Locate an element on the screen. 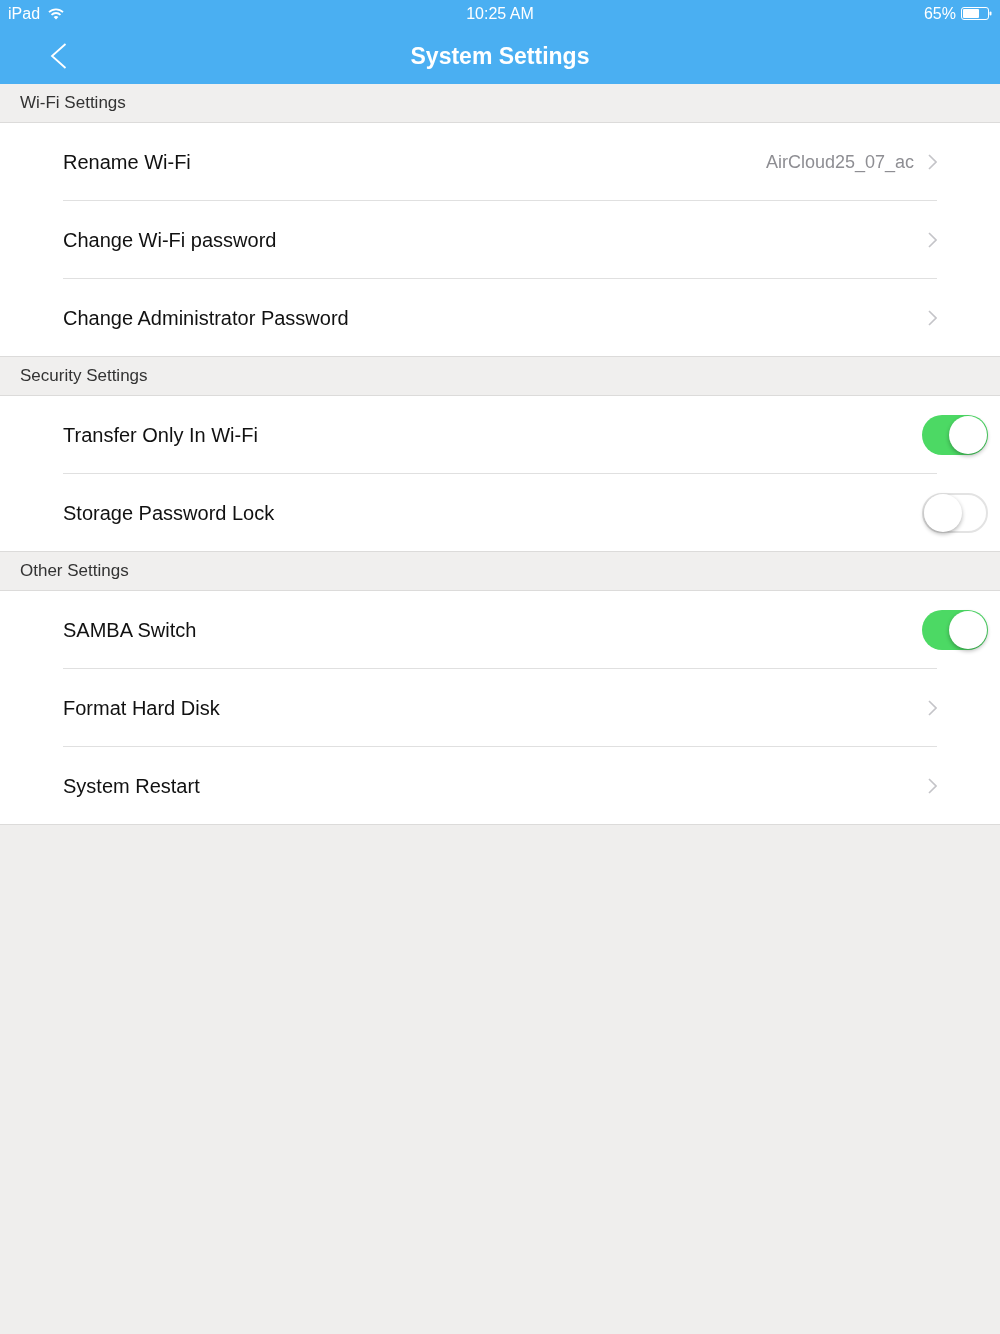  battery-icon is located at coordinates (976, 13).